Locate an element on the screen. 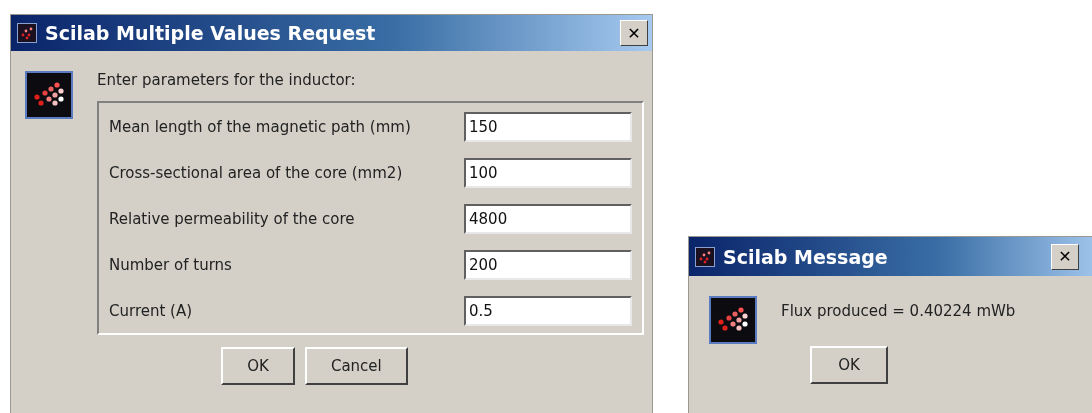  field-label: Number of turns is located at coordinates (170, 265).